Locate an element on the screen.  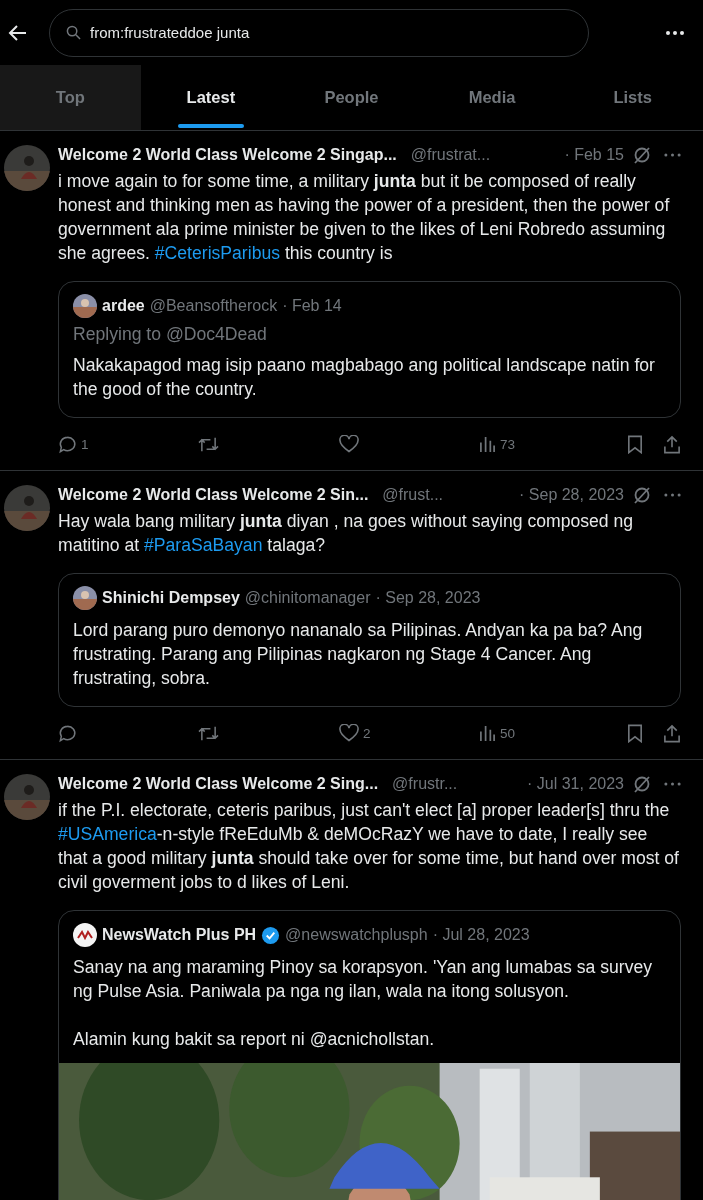
tab: Top is located at coordinates (70, 97).